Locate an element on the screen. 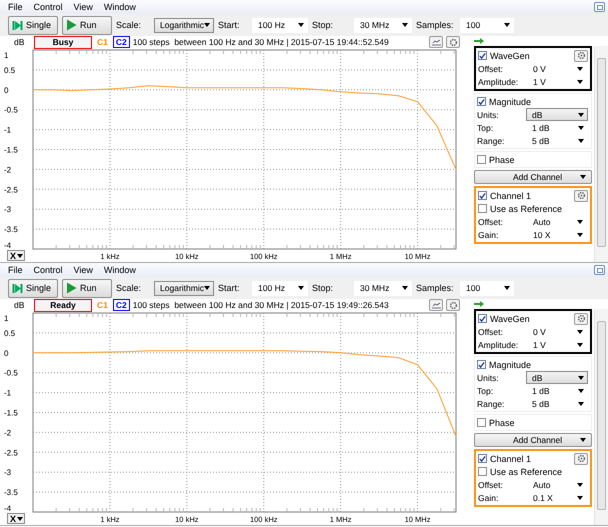  field-label: Units: is located at coordinates (488, 377).